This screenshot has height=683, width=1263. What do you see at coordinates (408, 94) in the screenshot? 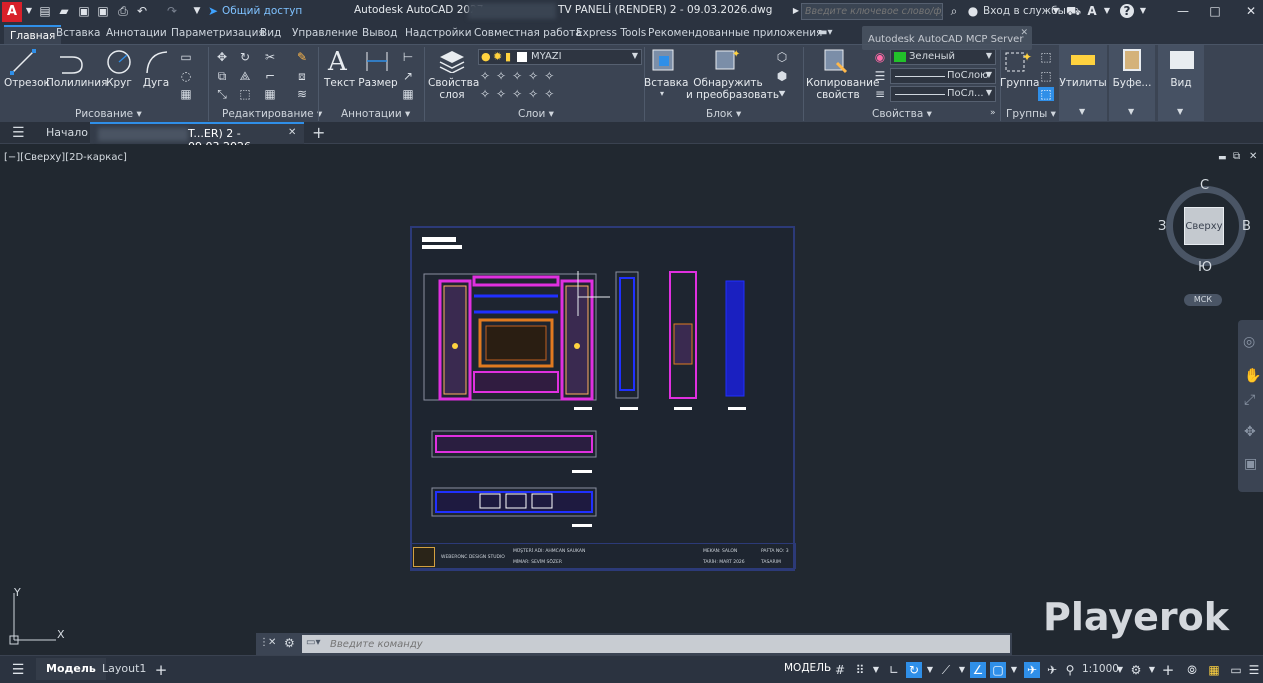
I see `table-icon: ▦` at bounding box center [408, 94].